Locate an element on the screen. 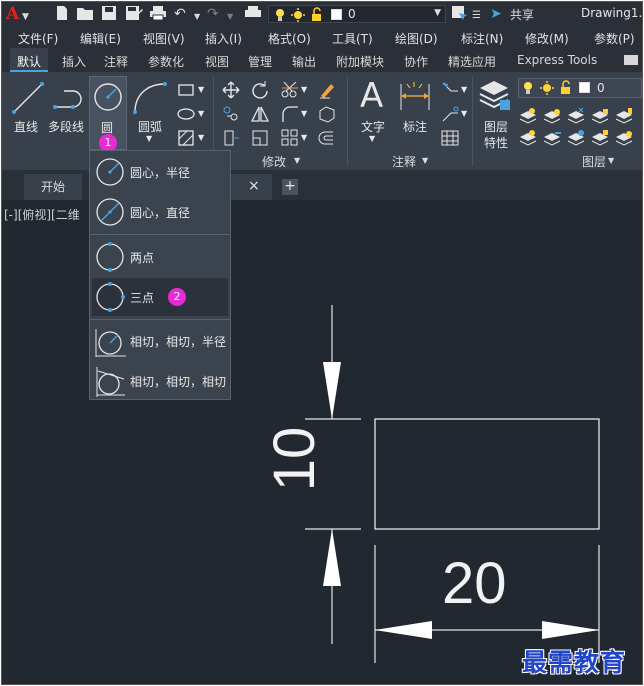  undo-dropdown-icon: ▼ is located at coordinates (197, 17).